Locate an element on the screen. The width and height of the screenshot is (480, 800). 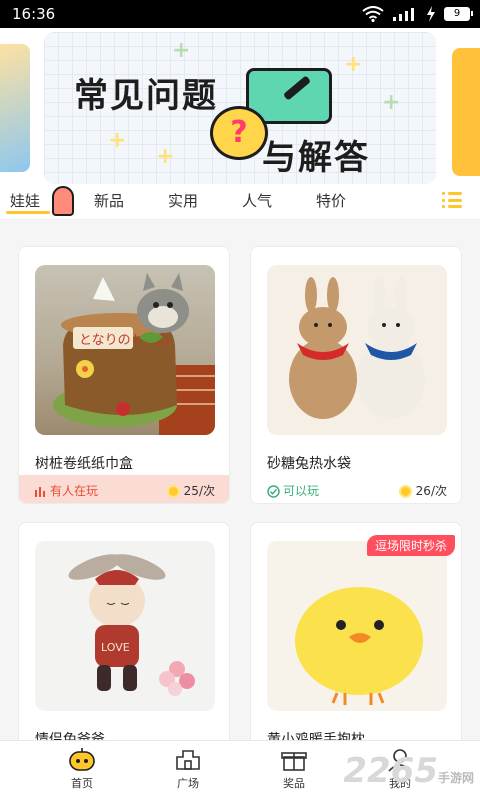
flash-sale-tag: 逗场限时秒杀 is located at coordinates (410, 545).